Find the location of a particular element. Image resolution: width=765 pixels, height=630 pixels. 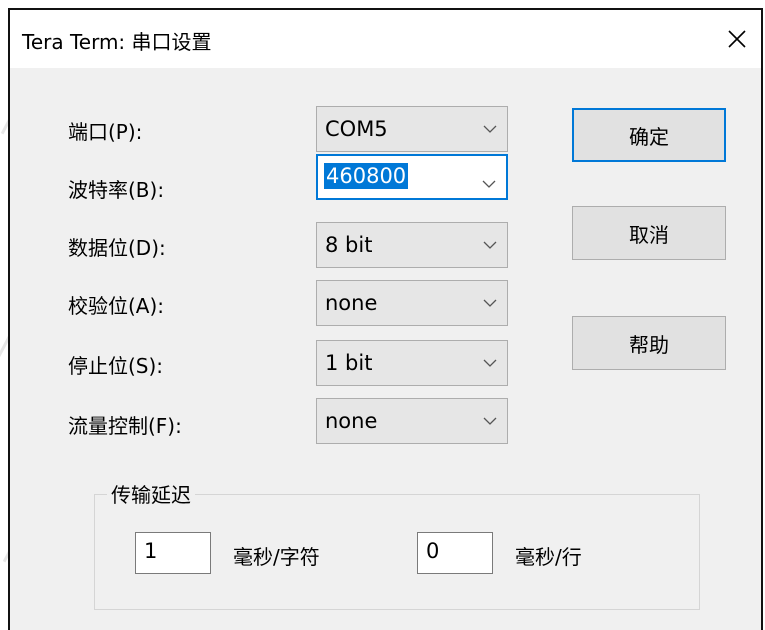

data-bits-label: 数据位(D): is located at coordinates (117, 248).